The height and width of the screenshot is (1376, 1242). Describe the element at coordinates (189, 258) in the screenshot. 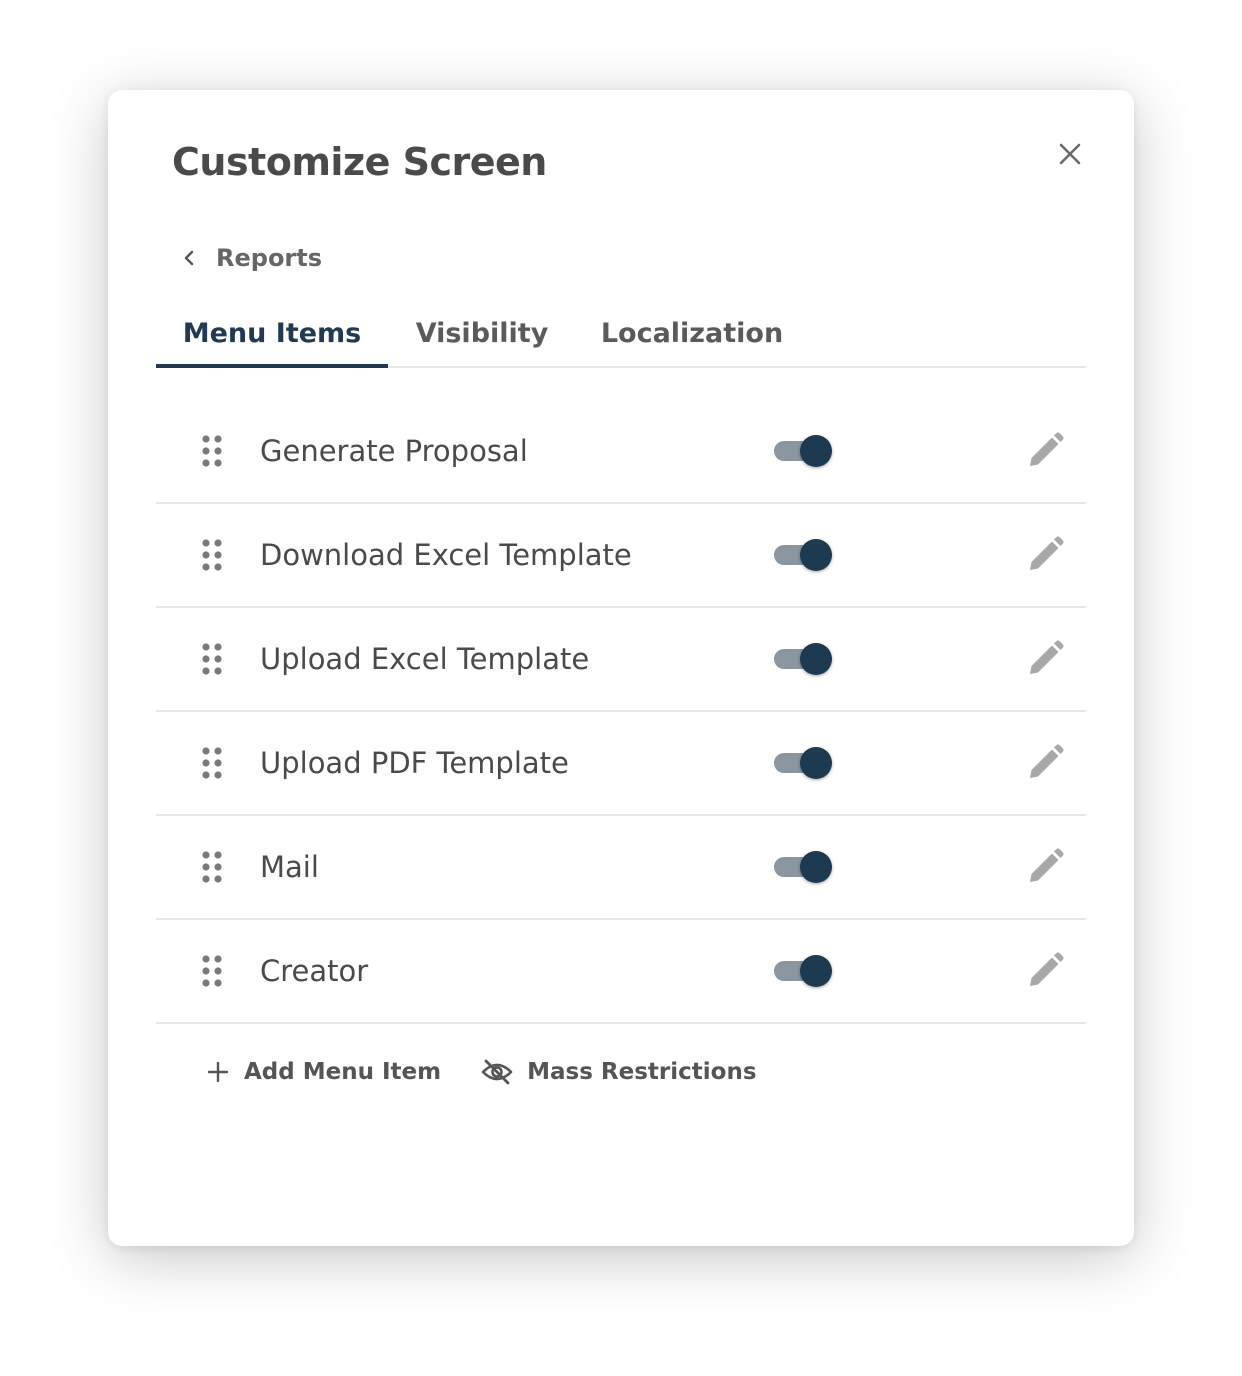

I see `chevron-left-icon` at that location.